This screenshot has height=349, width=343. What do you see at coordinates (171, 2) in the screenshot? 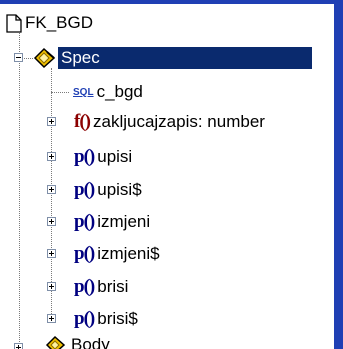
I see `window-frame-top` at bounding box center [171, 2].